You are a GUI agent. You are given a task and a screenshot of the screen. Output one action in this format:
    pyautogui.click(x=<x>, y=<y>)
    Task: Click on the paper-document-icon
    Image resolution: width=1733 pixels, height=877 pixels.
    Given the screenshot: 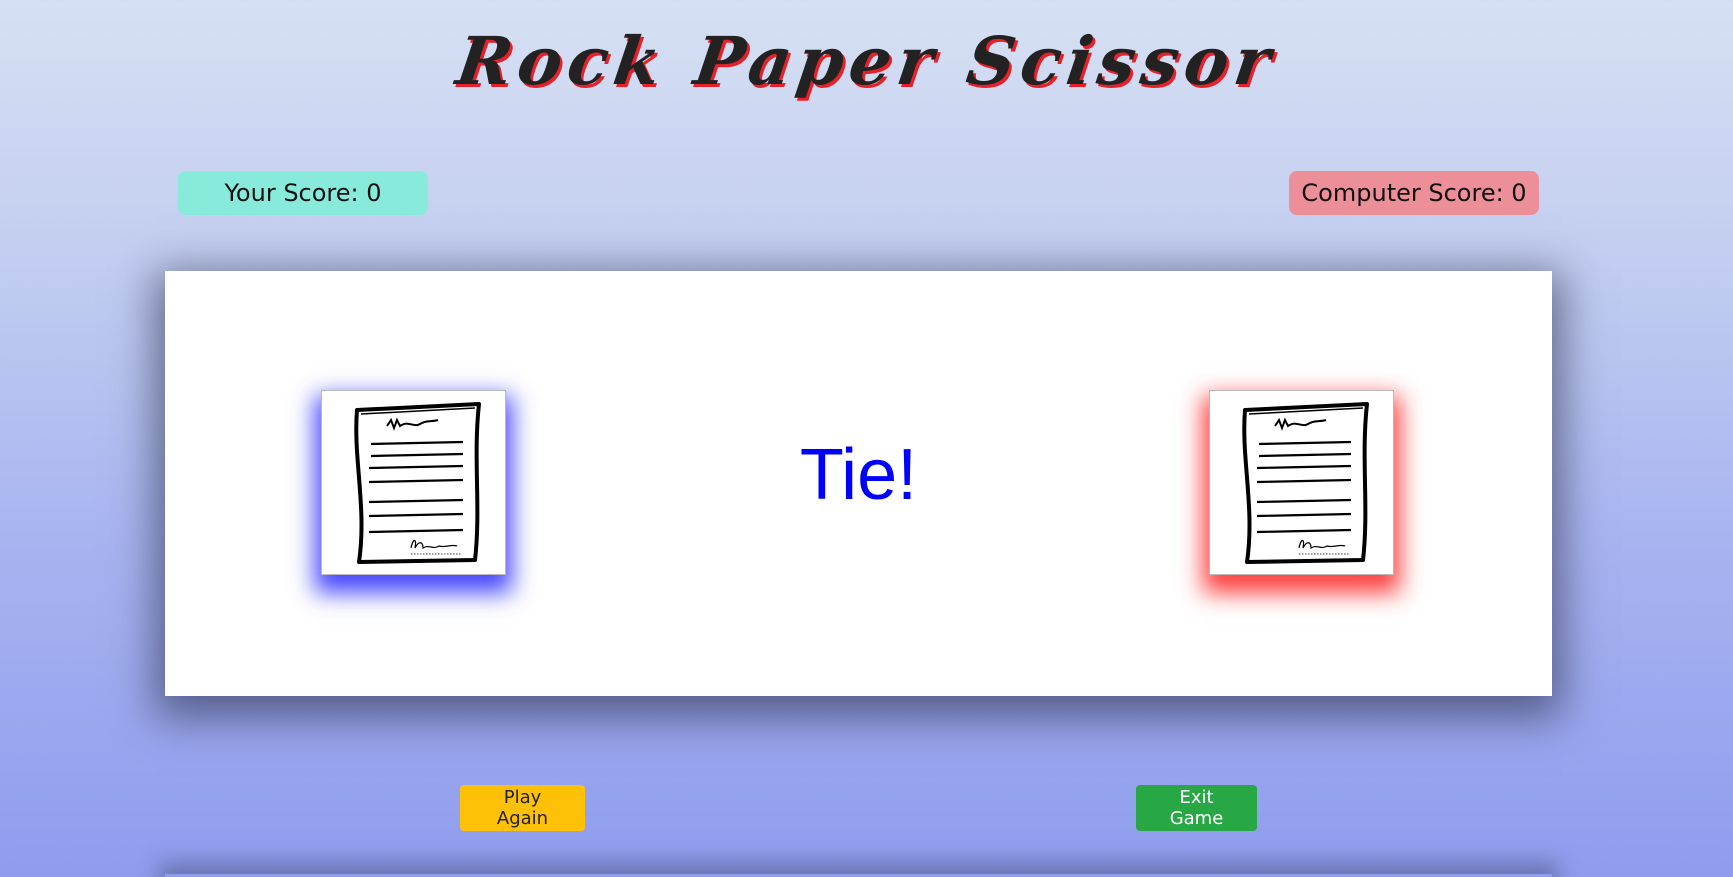 What is the action you would take?
    pyautogui.click(x=1305, y=482)
    